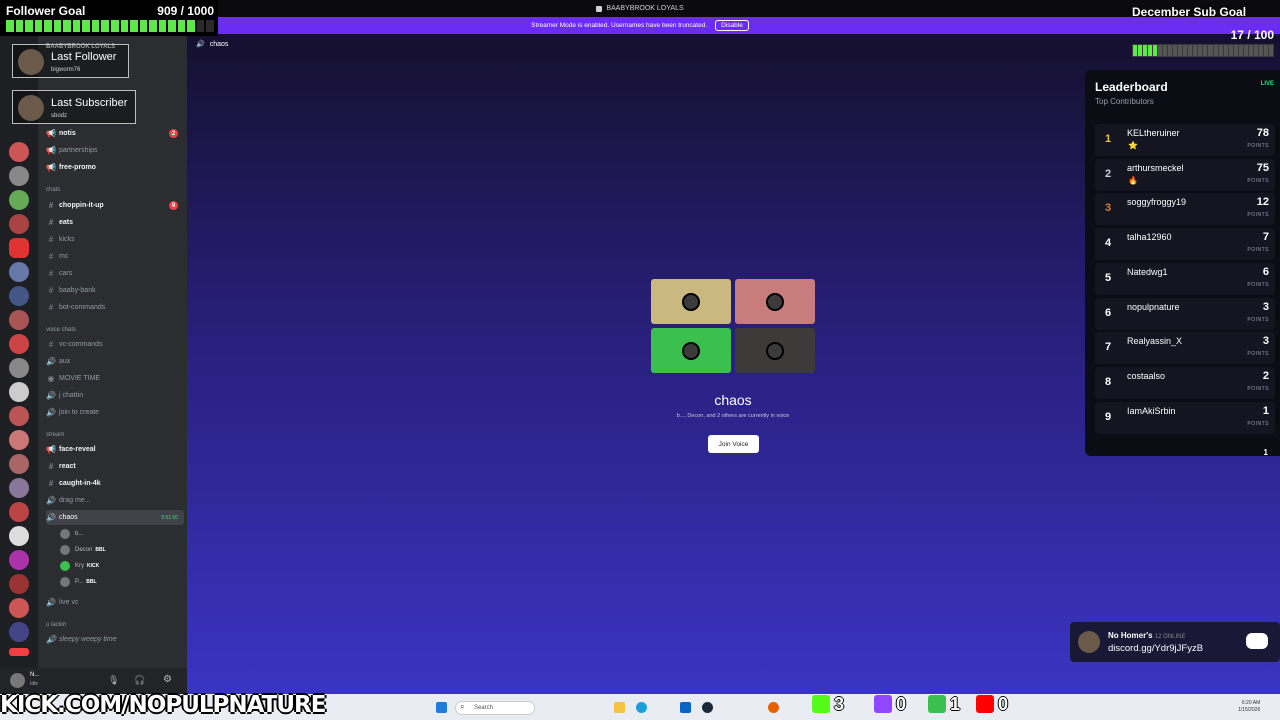 The width and height of the screenshot is (1280, 720). I want to click on category-voice-chats: voice chats, so click(61, 330).